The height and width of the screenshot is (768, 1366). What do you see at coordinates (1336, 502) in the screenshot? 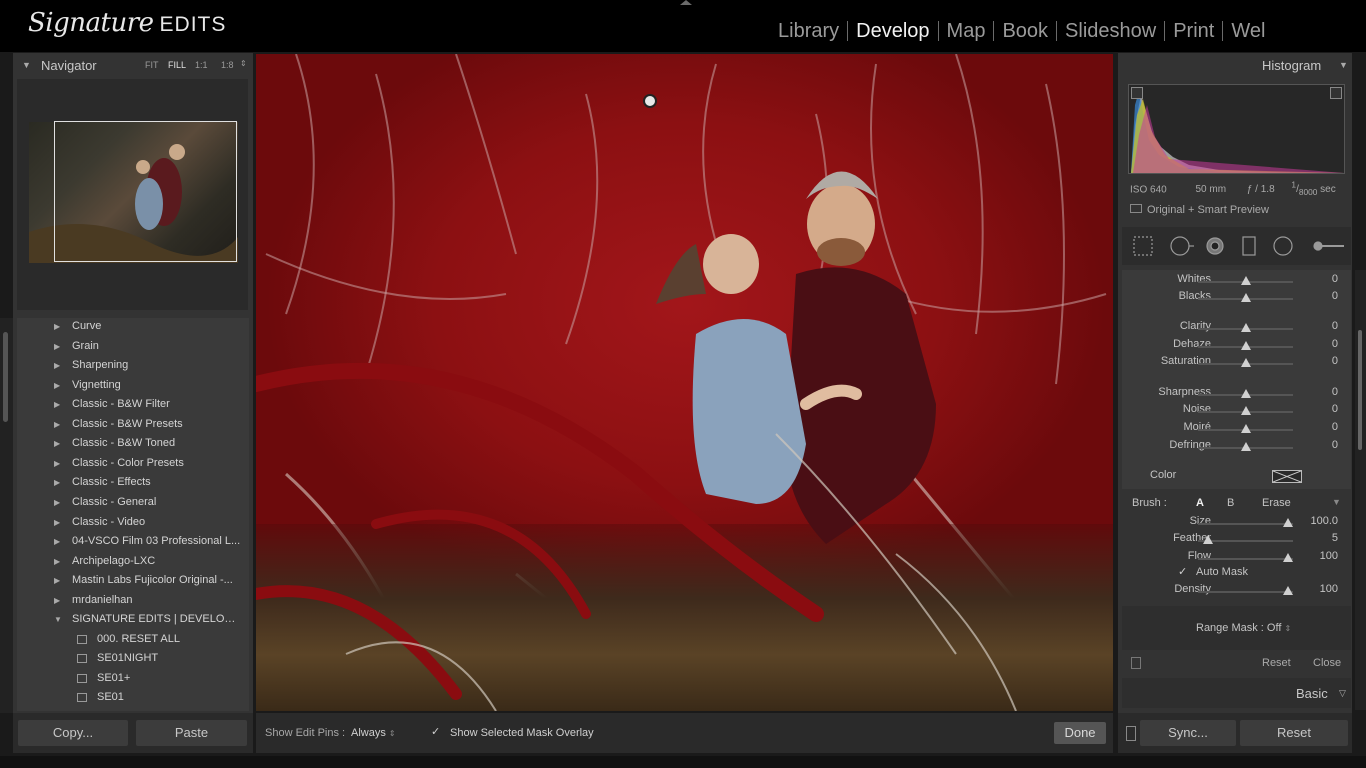
I see `brush-collapse-icon: ▼` at bounding box center [1336, 502].